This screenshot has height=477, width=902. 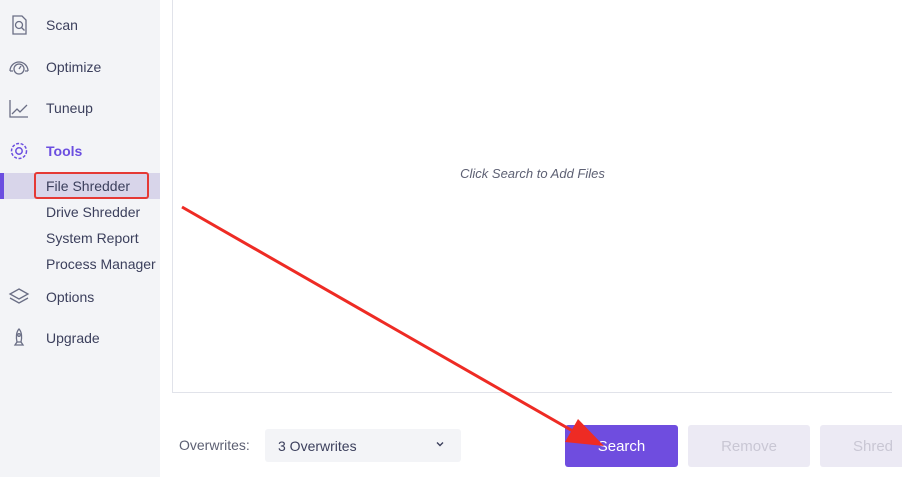 What do you see at coordinates (19, 67) in the screenshot?
I see `speedometer-icon` at bounding box center [19, 67].